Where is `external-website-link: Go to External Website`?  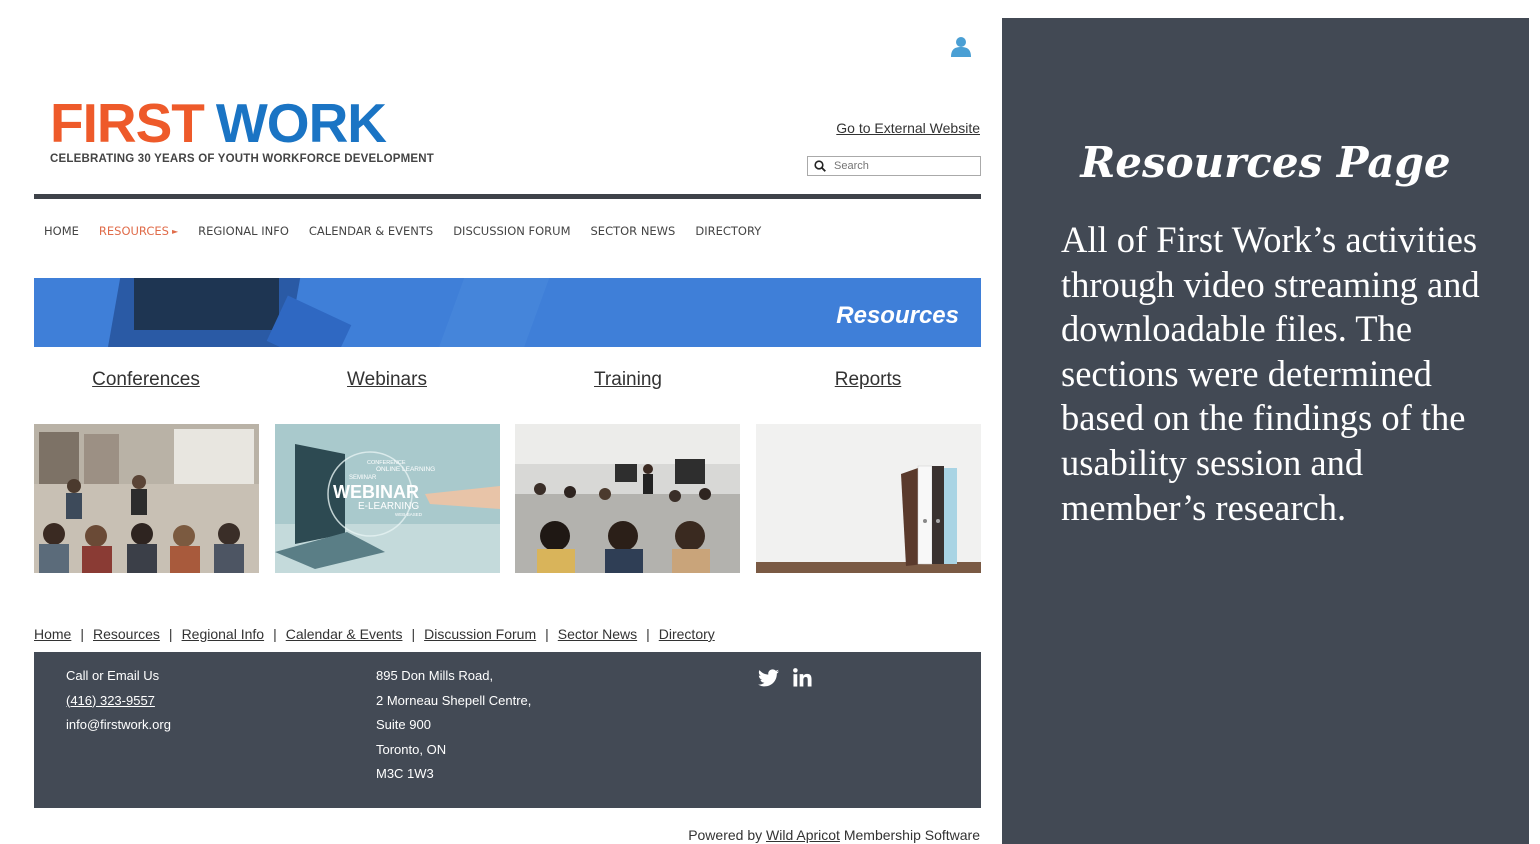 external-website-link: Go to External Website is located at coordinates (908, 128).